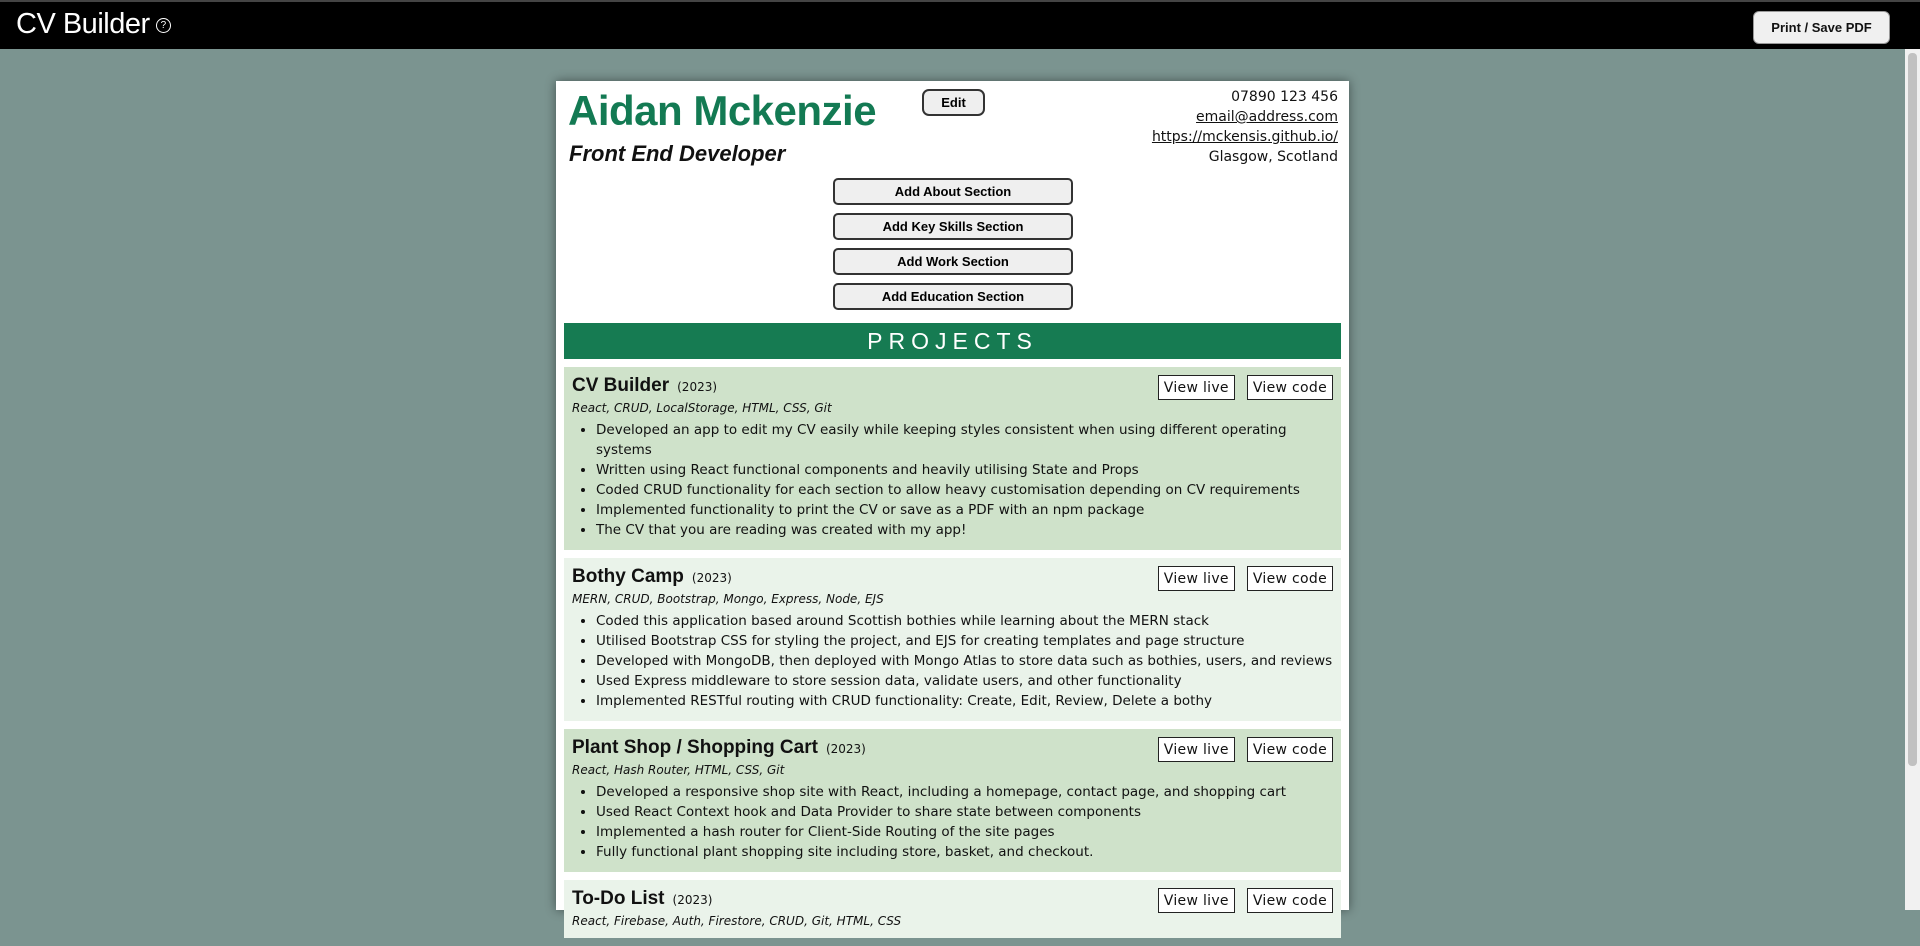 This screenshot has width=1920, height=946. I want to click on add-education-section-button: Add Education Section, so click(953, 296).